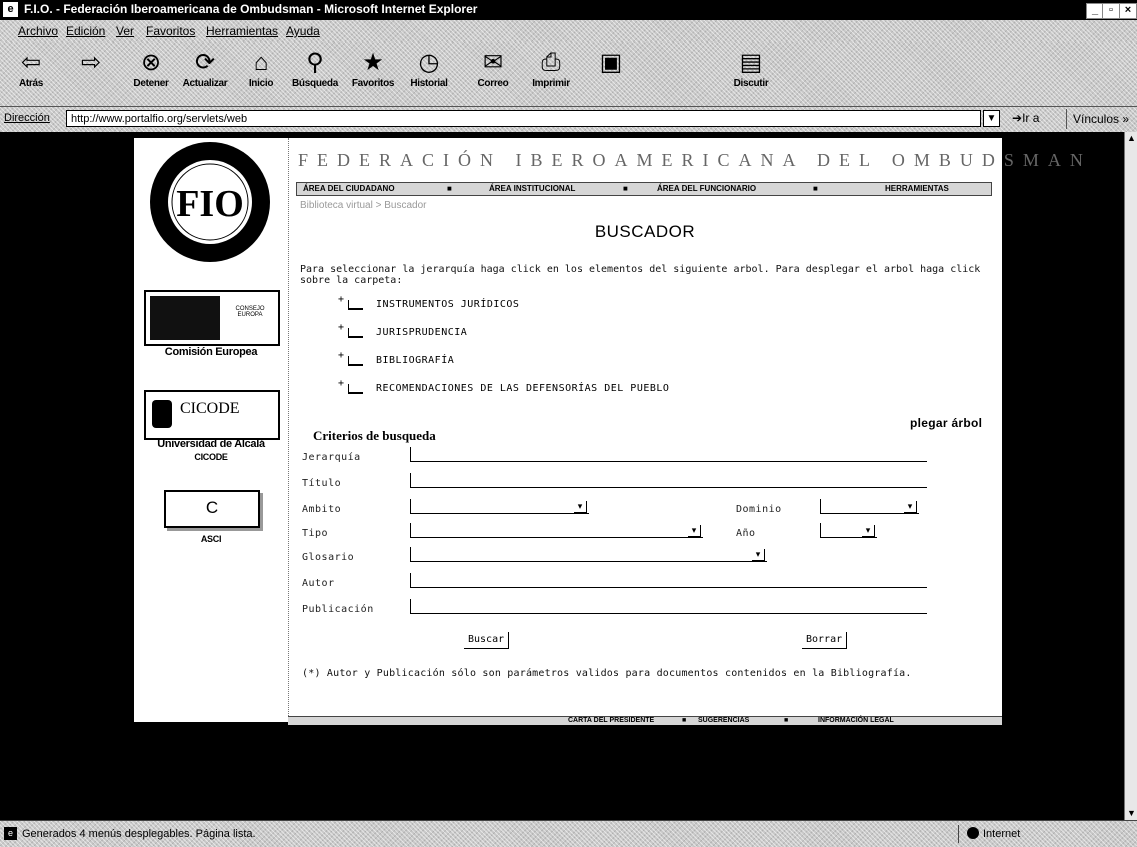  Describe the element at coordinates (1131, 138) in the screenshot. I see `scroll-up-icon: ▲` at that location.